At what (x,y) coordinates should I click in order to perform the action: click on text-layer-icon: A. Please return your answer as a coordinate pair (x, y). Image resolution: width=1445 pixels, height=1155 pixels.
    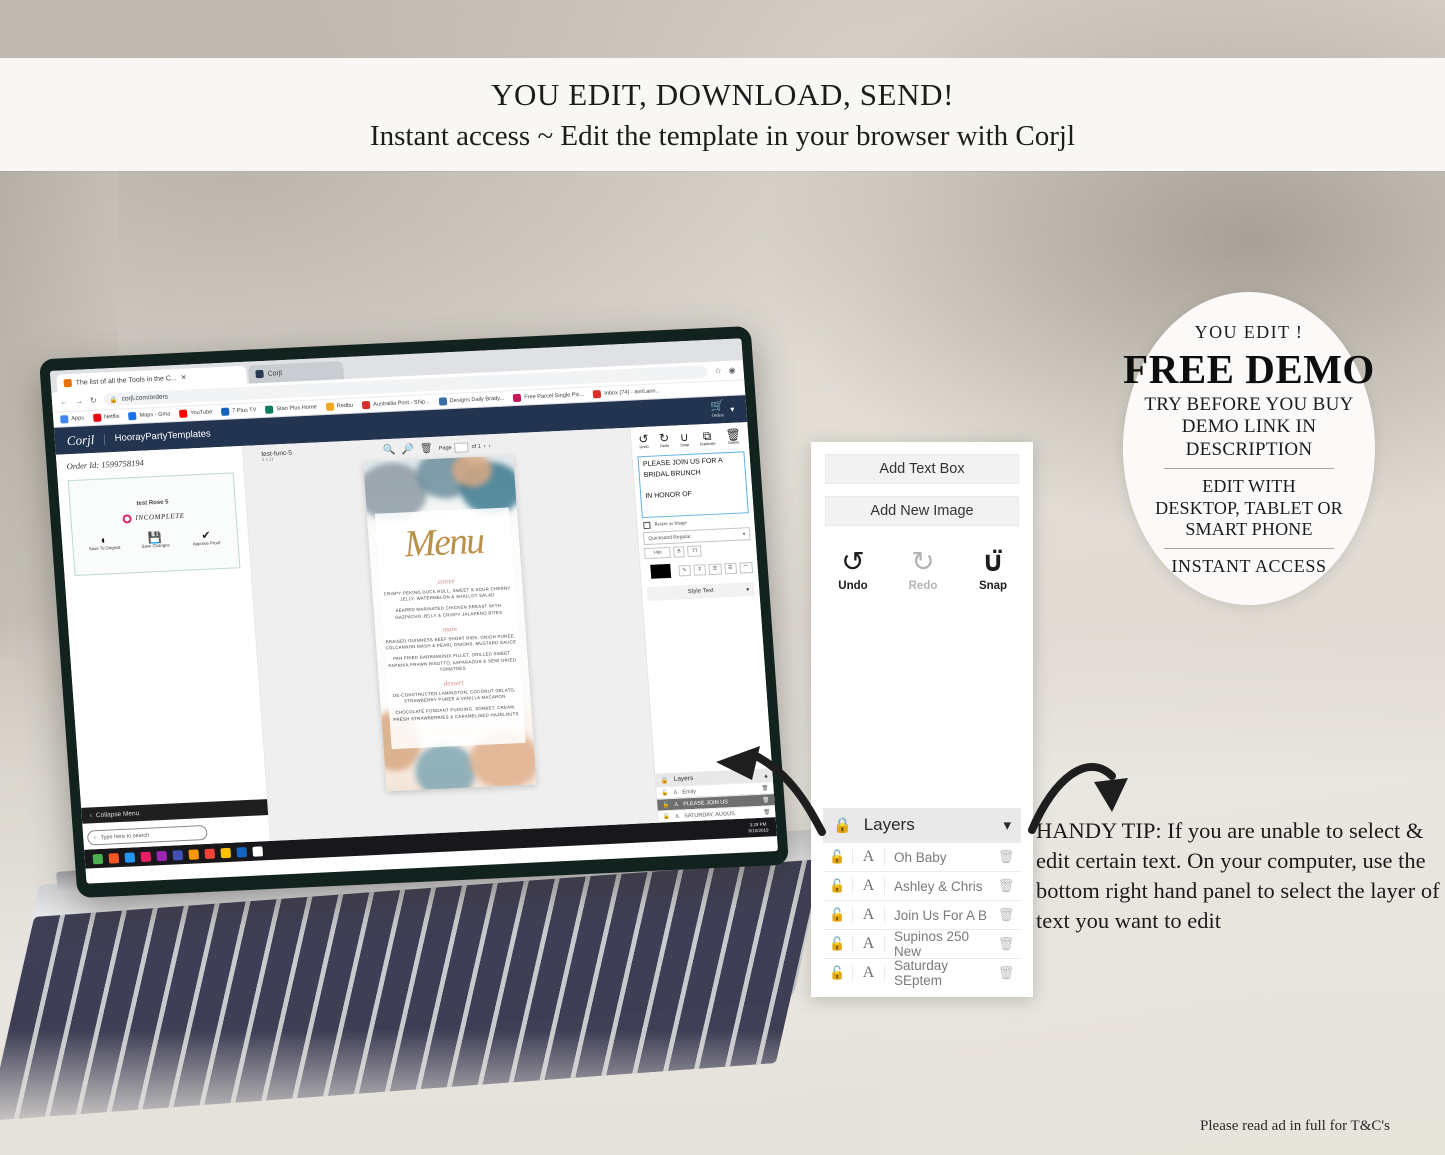
    Looking at the image, I should click on (869, 915).